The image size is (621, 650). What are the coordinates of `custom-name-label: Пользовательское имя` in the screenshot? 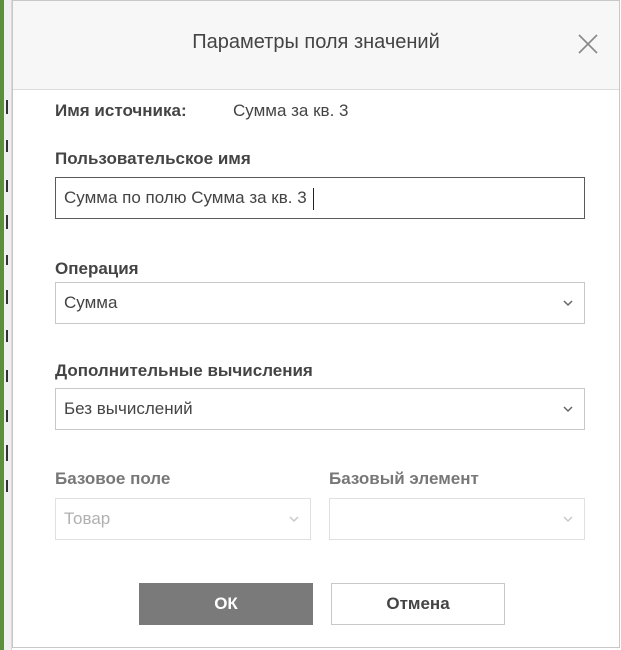 It's located at (153, 158).